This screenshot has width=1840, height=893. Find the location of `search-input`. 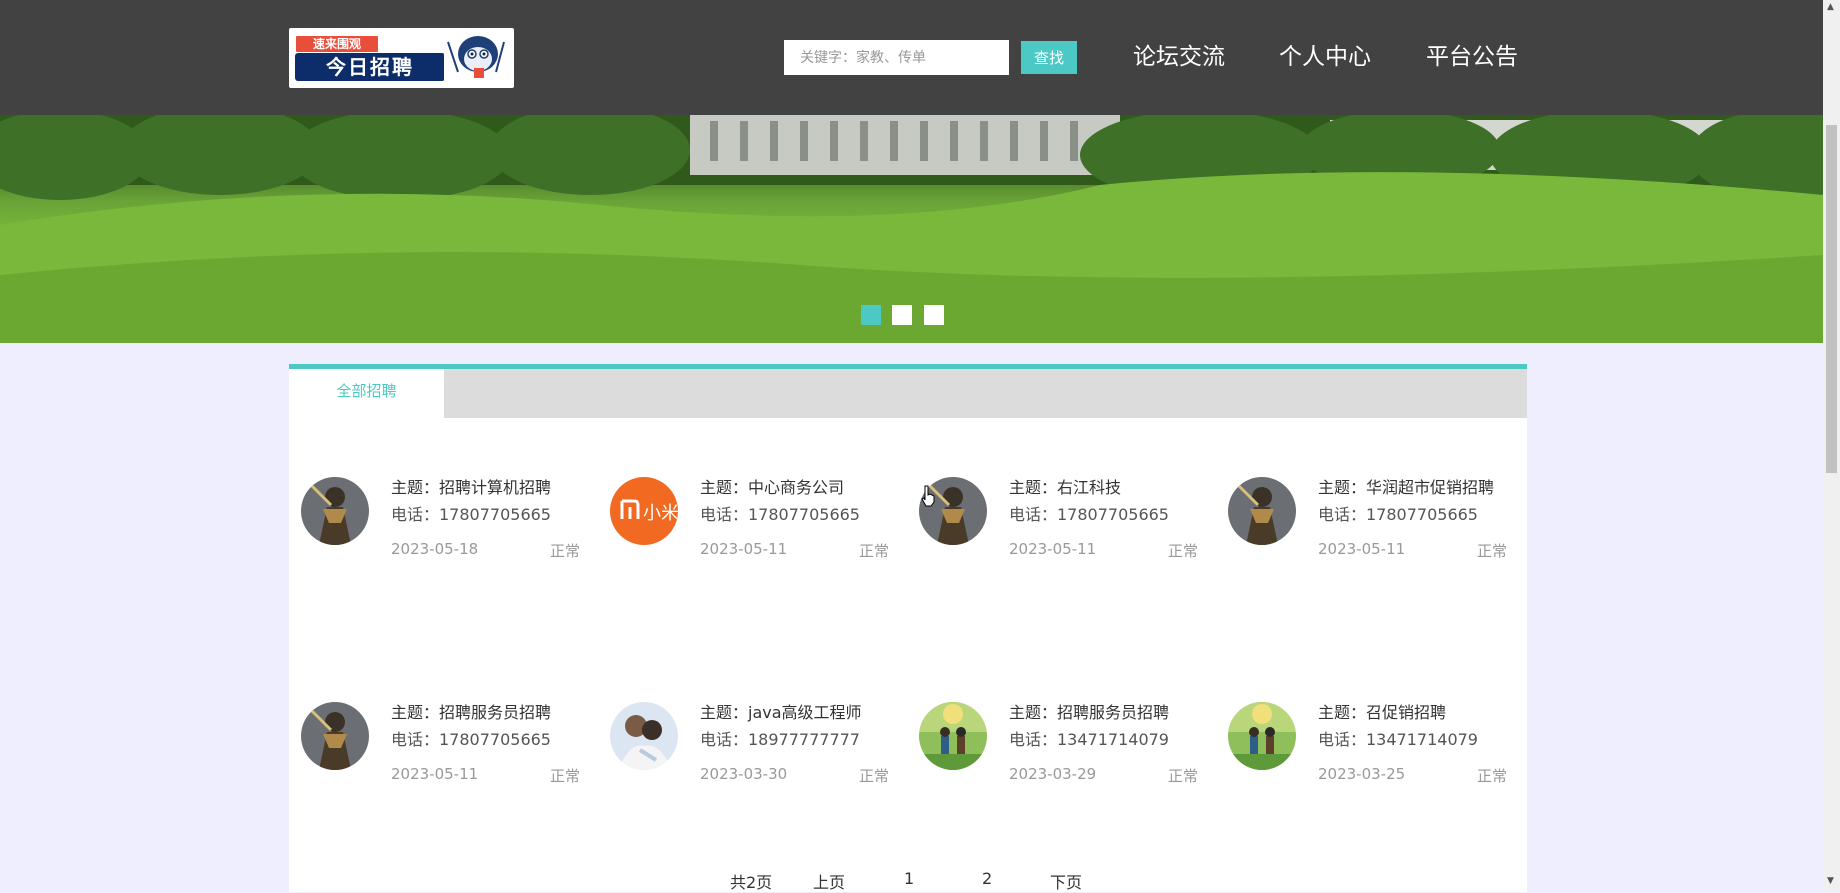

search-input is located at coordinates (896, 57).